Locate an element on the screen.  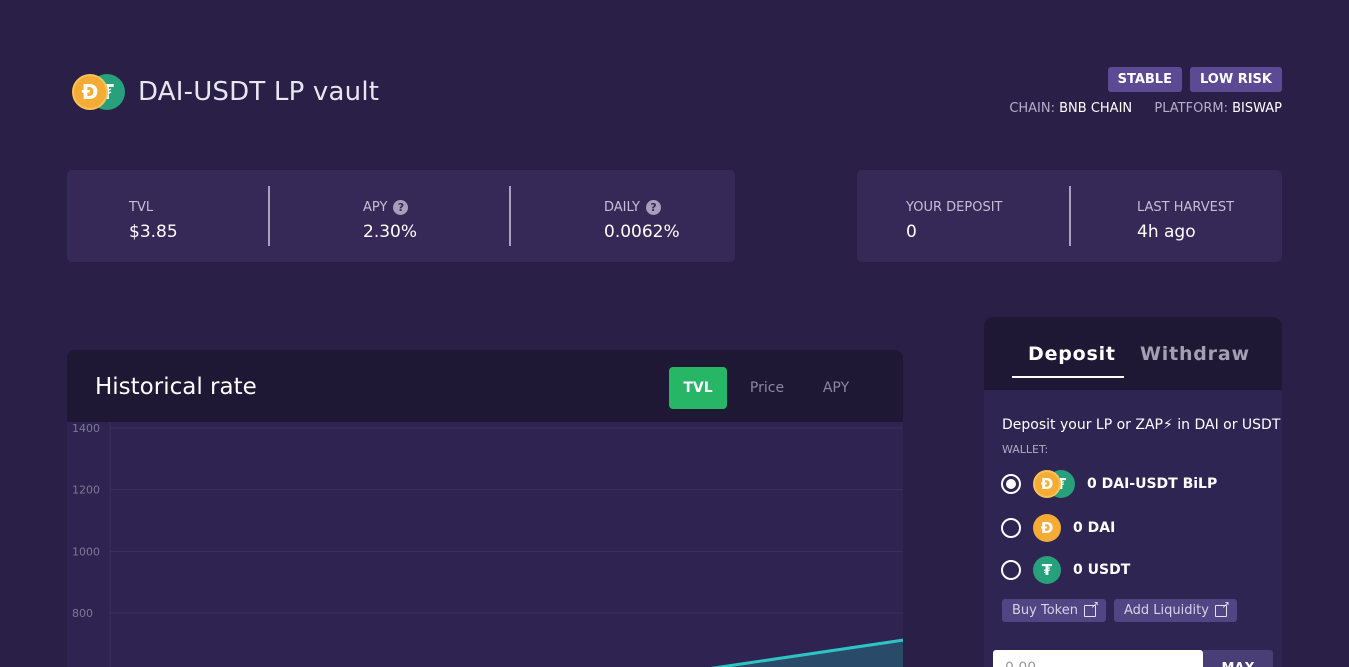
tvl-label: TVL is located at coordinates (141, 207).